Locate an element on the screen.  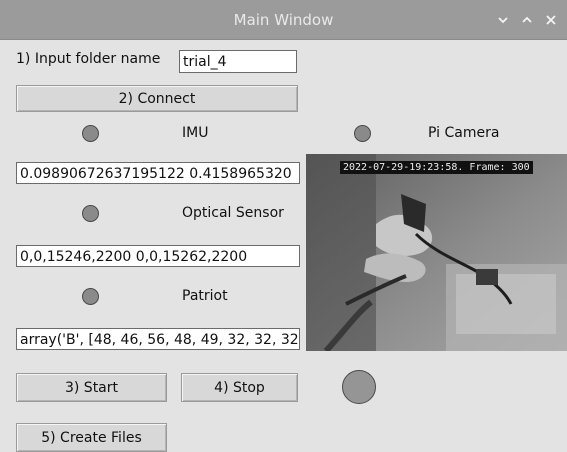
create-files-button: 5) Create Files is located at coordinates (91, 437).